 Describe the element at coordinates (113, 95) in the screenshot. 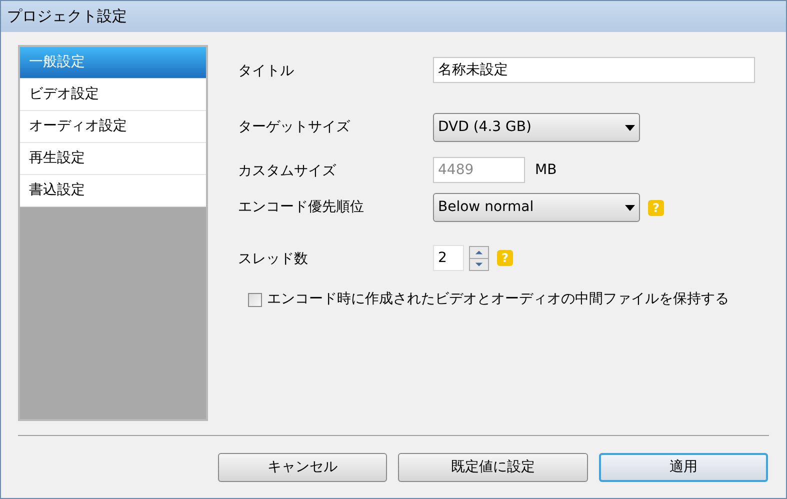

I see `sidebar-item: ビデオ設定` at that location.